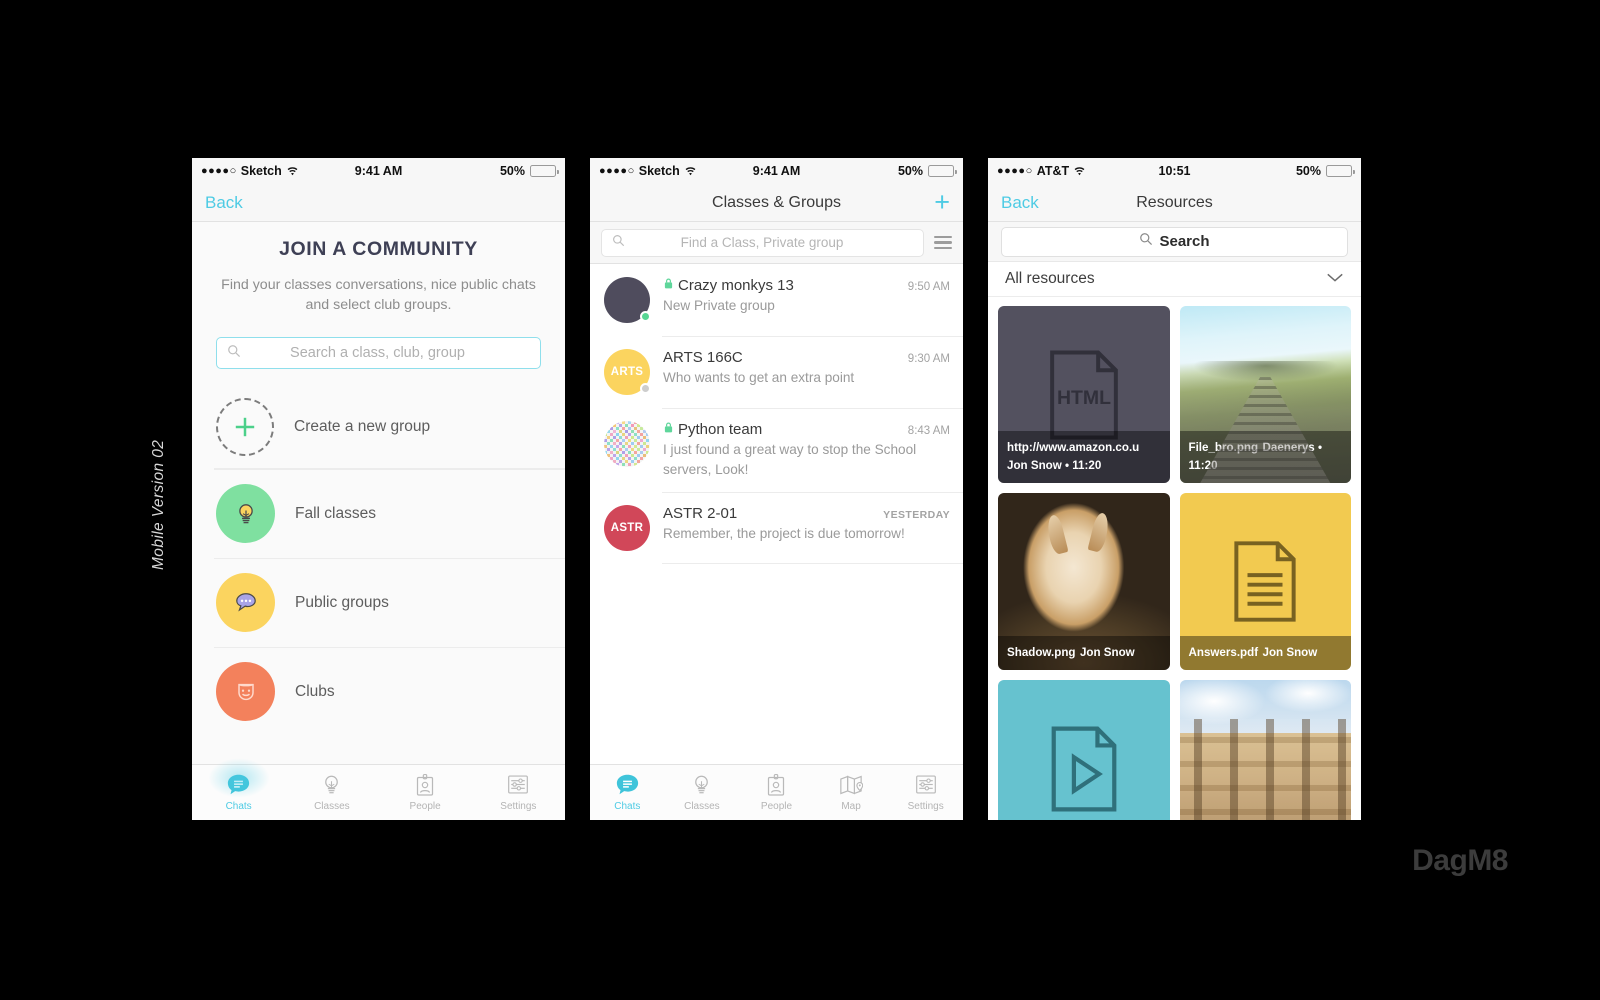 The width and height of the screenshot is (1600, 1000). Describe the element at coordinates (1041, 653) in the screenshot. I see `tile-title: Shadow.png` at that location.